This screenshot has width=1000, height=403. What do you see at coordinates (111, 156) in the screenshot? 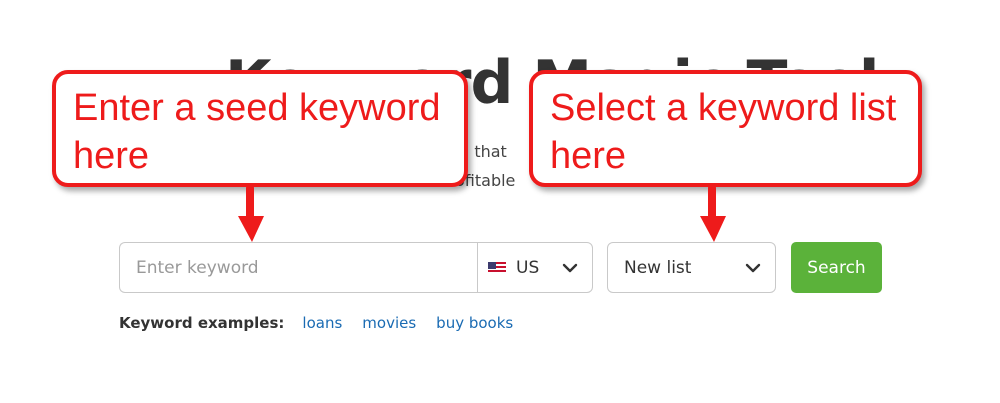
I see `callout-seed-keyword-line-2: here` at bounding box center [111, 156].